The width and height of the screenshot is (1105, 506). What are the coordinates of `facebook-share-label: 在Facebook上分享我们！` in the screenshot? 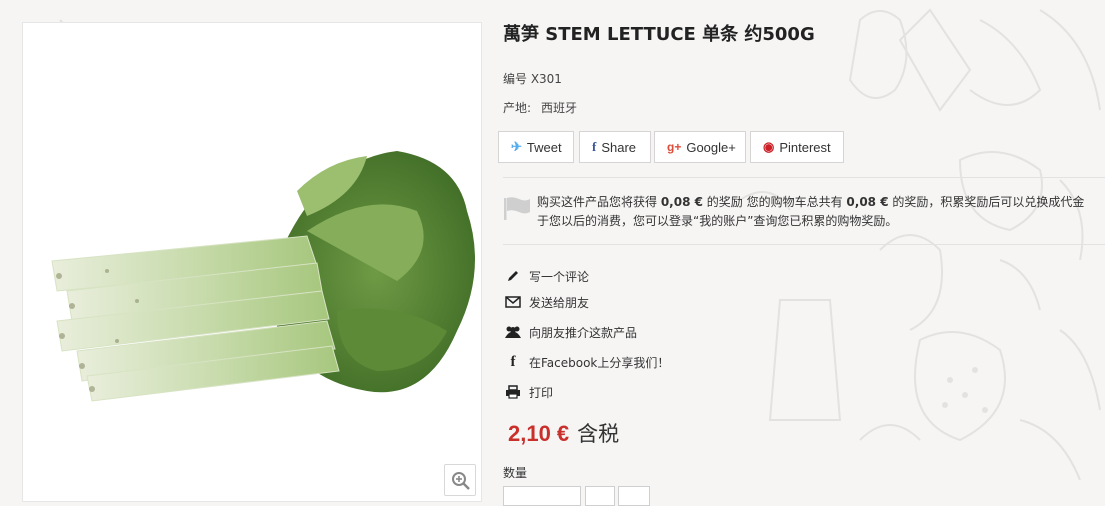 It's located at (599, 362).